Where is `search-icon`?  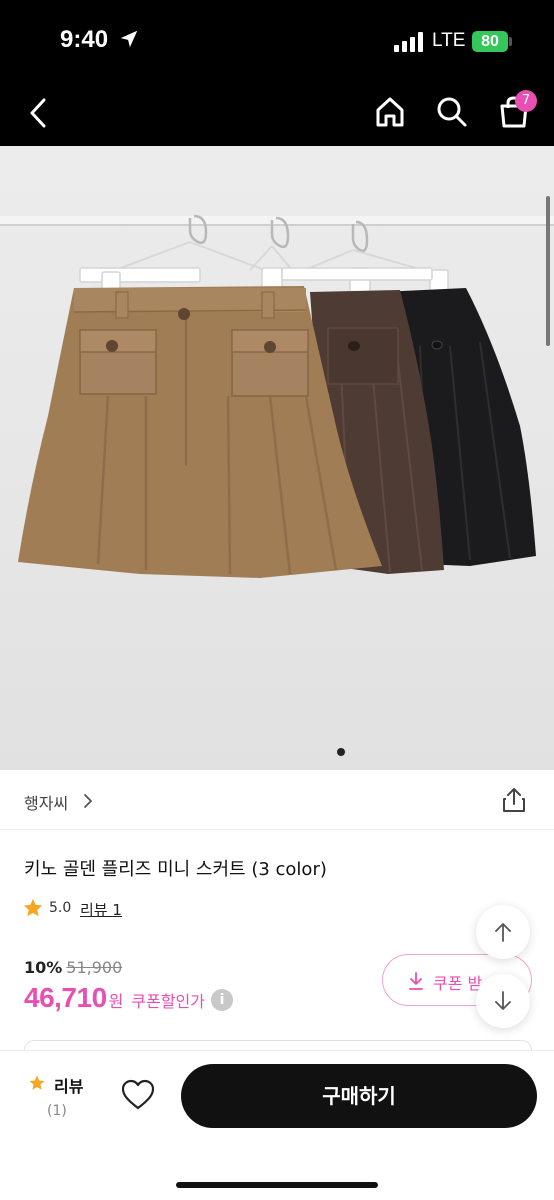
search-icon is located at coordinates (452, 112).